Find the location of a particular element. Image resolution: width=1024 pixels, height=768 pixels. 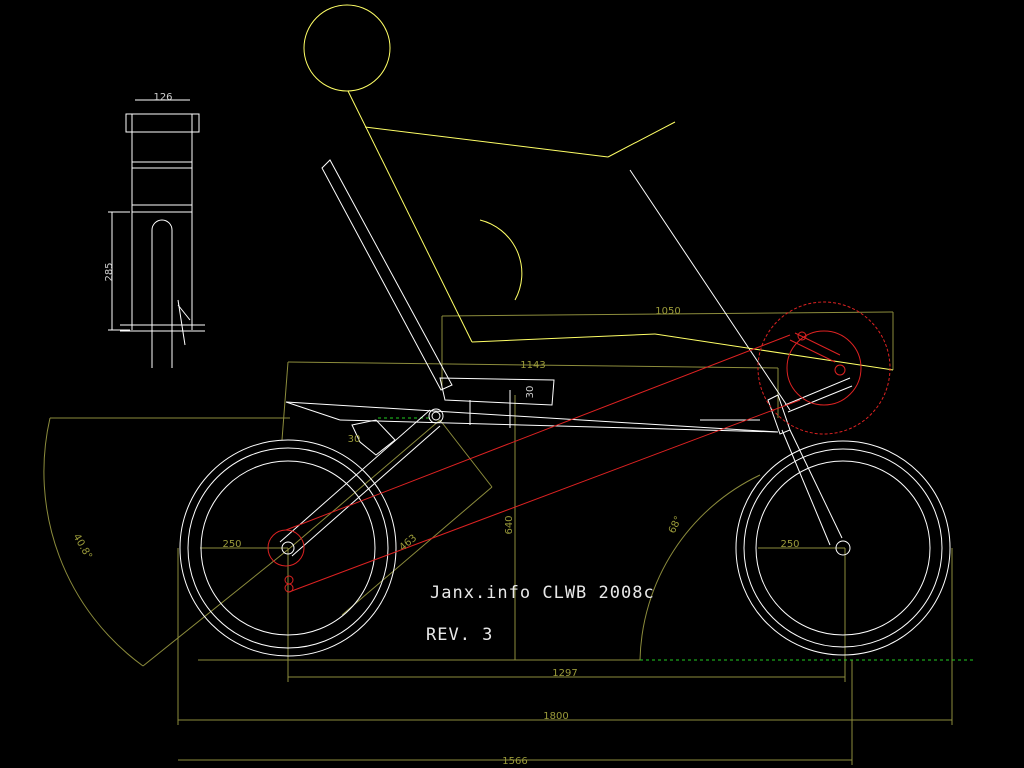

dim-seat-angle: 30 is located at coordinates (354, 439).